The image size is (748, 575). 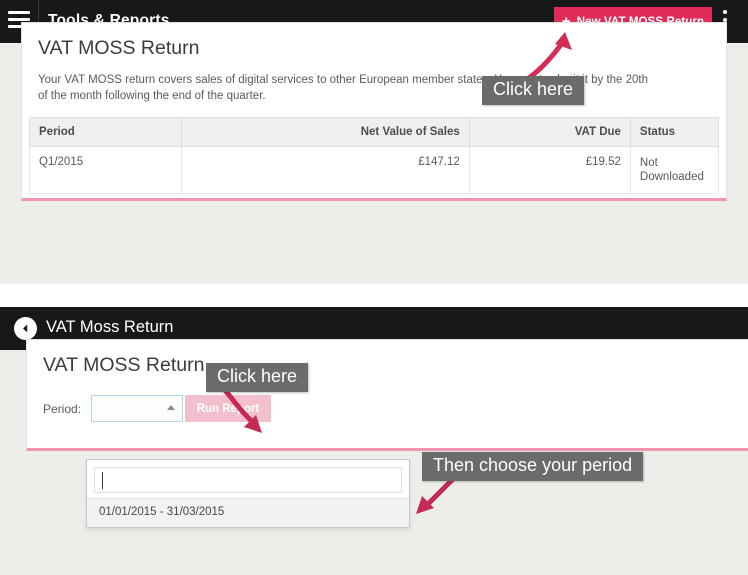 I want to click on table-row: Q1/2015 £147.12 £19.52 Not Downloaded, so click(x=374, y=170).